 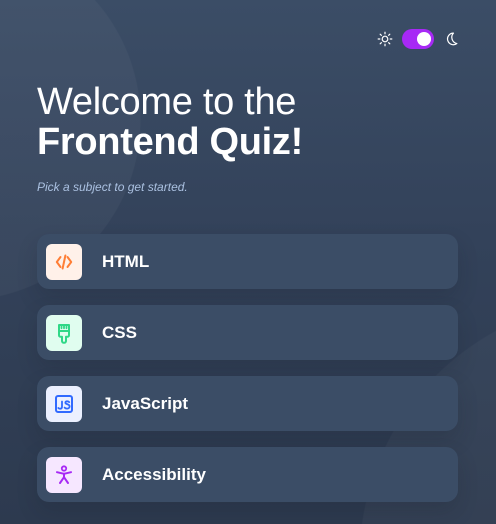 I want to click on accessibility-icon, so click(x=64, y=474).